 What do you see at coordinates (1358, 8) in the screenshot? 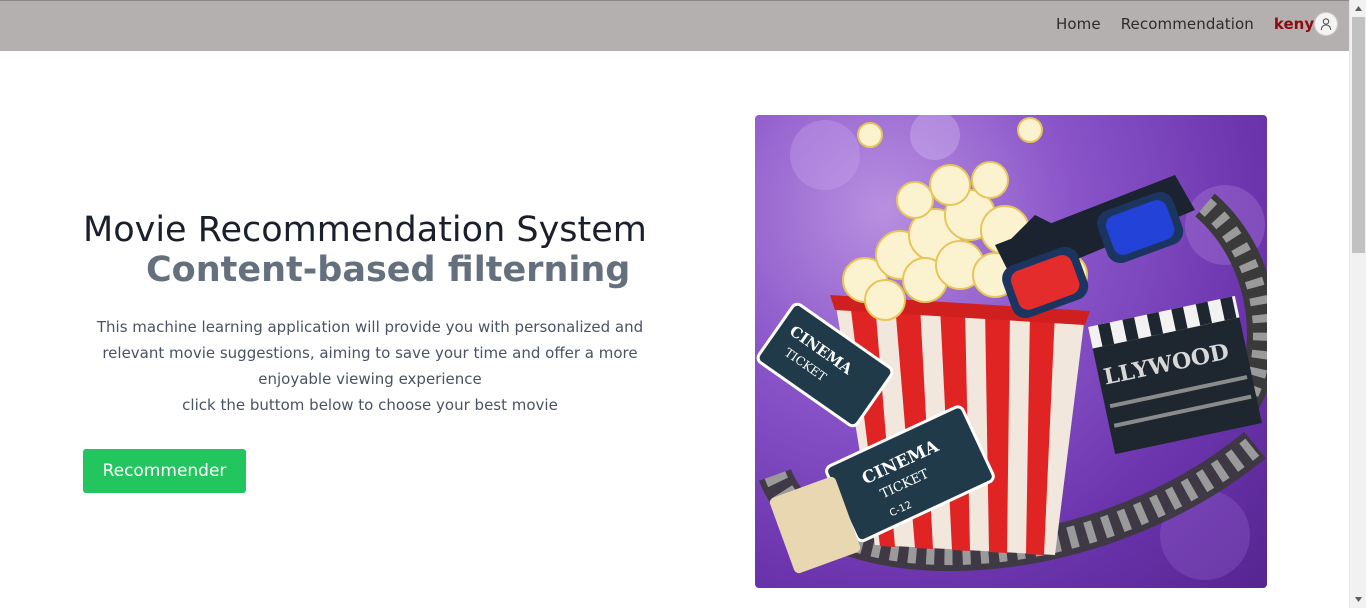
I see `scroll-up-icon` at bounding box center [1358, 8].